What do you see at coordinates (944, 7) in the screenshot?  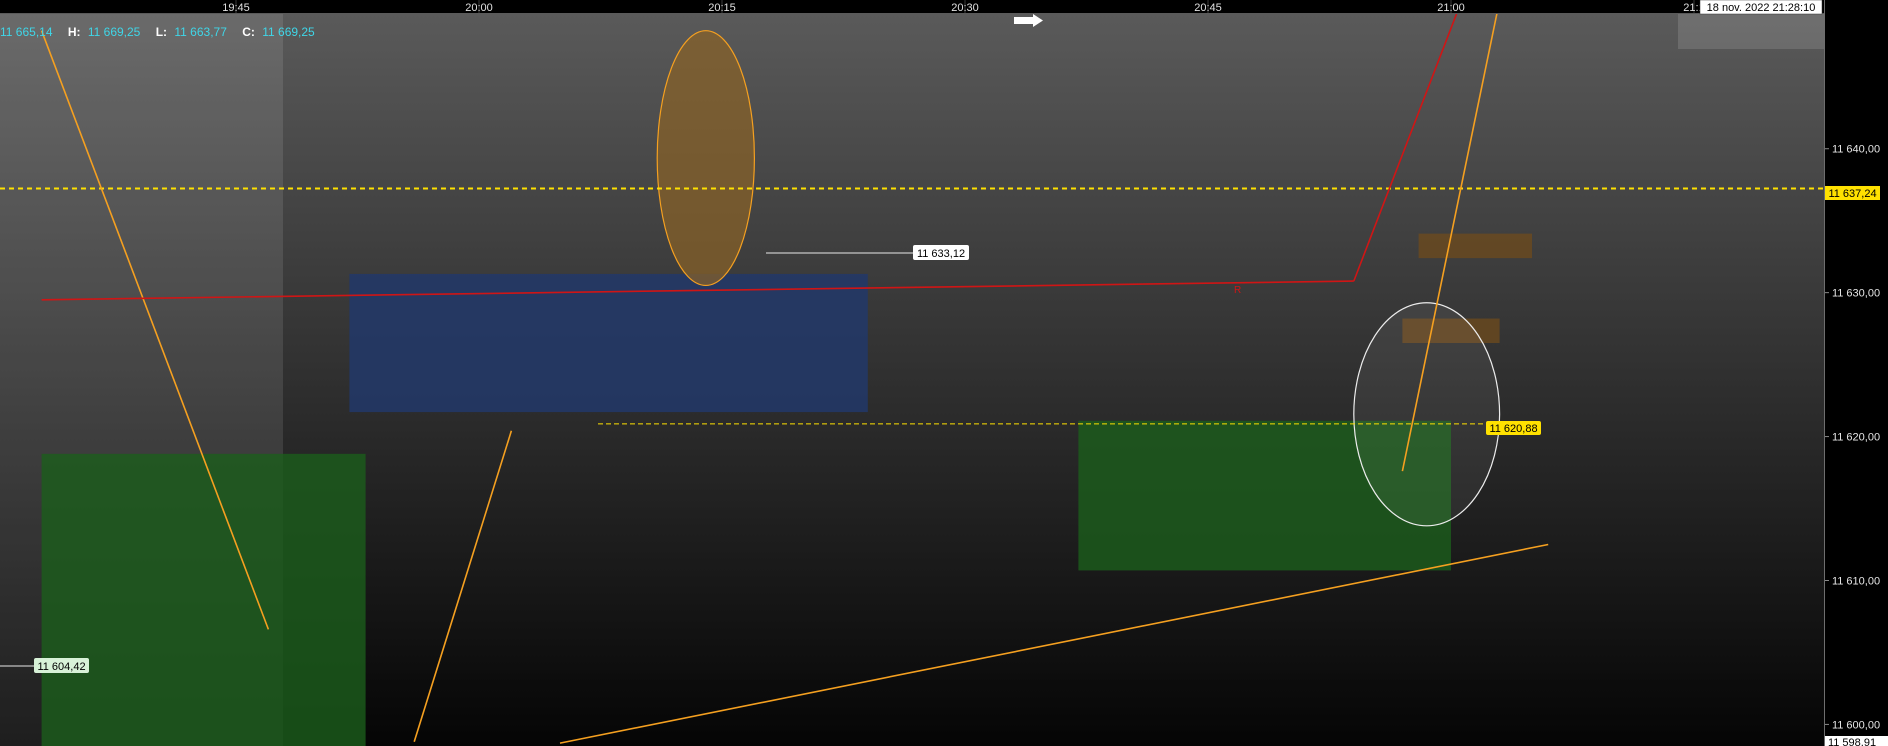 I see `time-axis-background` at bounding box center [944, 7].